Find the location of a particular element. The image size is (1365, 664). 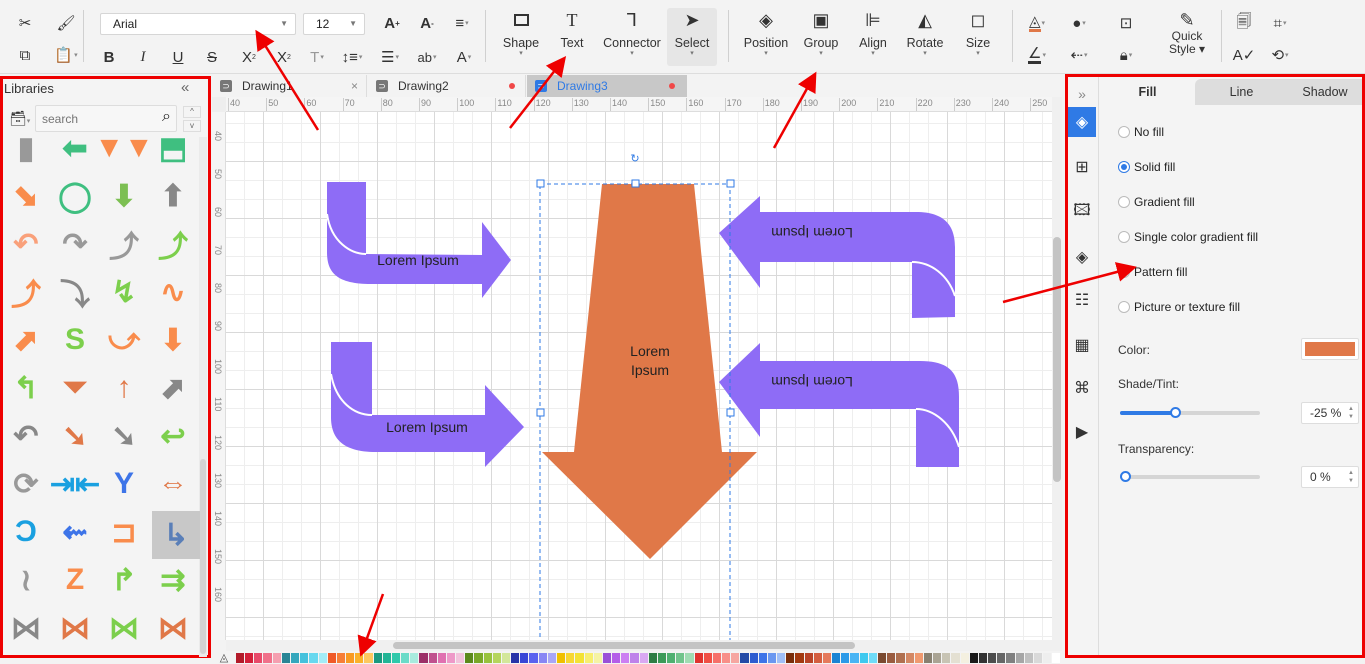

copy-icon: ⧉ is located at coordinates (25, 55).